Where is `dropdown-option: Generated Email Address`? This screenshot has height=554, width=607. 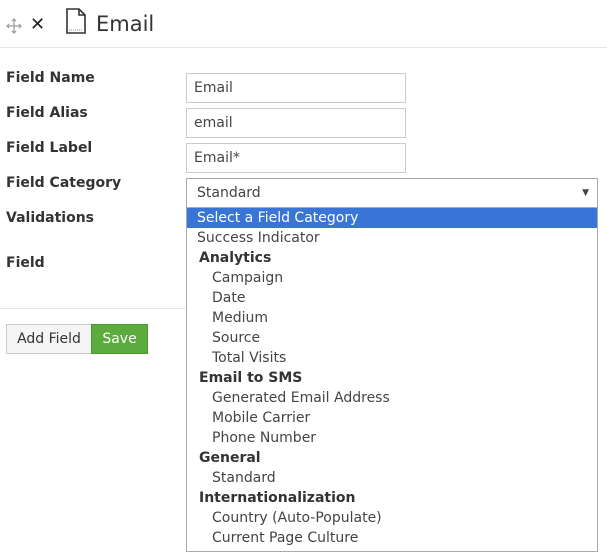
dropdown-option: Generated Email Address is located at coordinates (392, 398).